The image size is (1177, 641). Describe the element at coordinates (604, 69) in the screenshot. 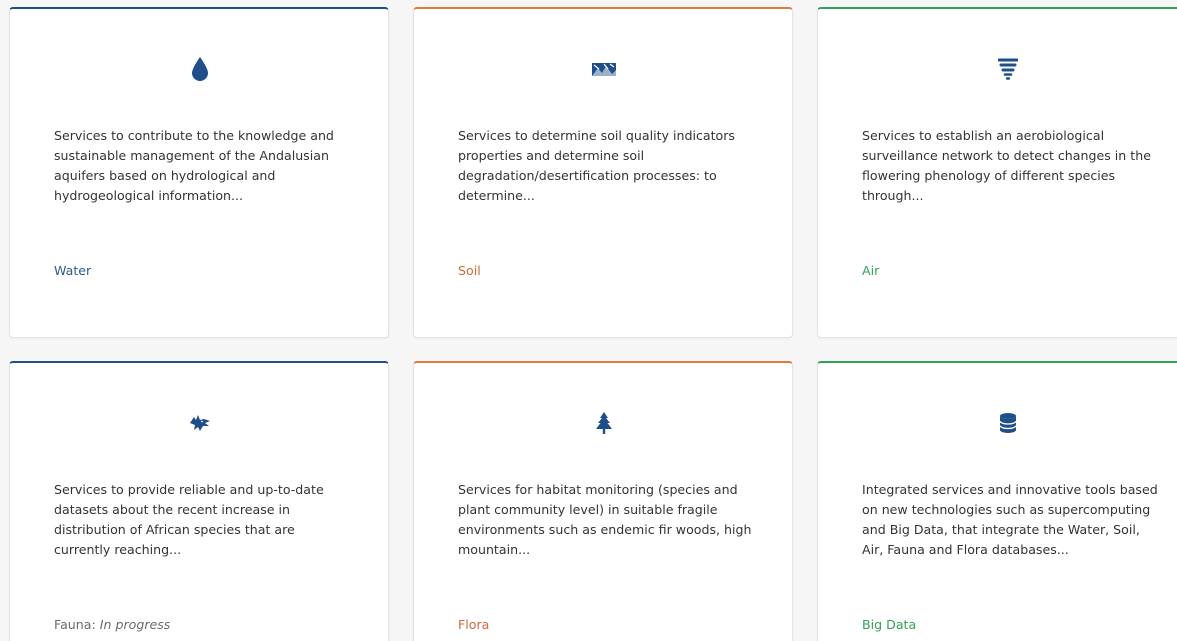

I see `soil-landscape-icon` at that location.